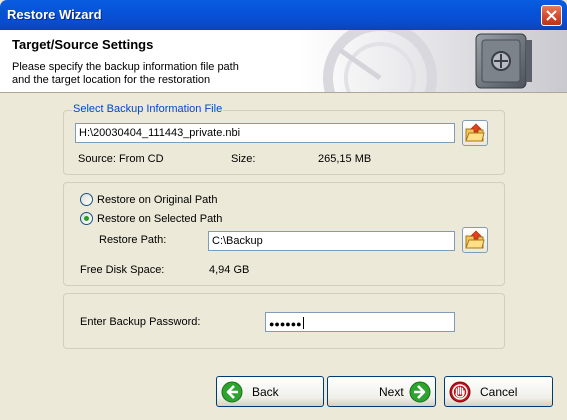  What do you see at coordinates (460, 392) in the screenshot?
I see `stop-hand-icon` at bounding box center [460, 392].